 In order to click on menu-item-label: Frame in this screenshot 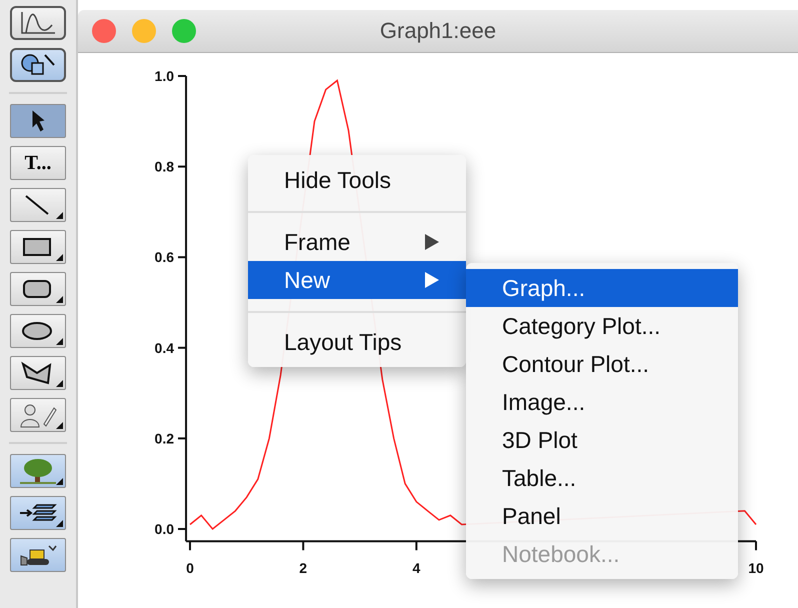, I will do `click(317, 242)`.